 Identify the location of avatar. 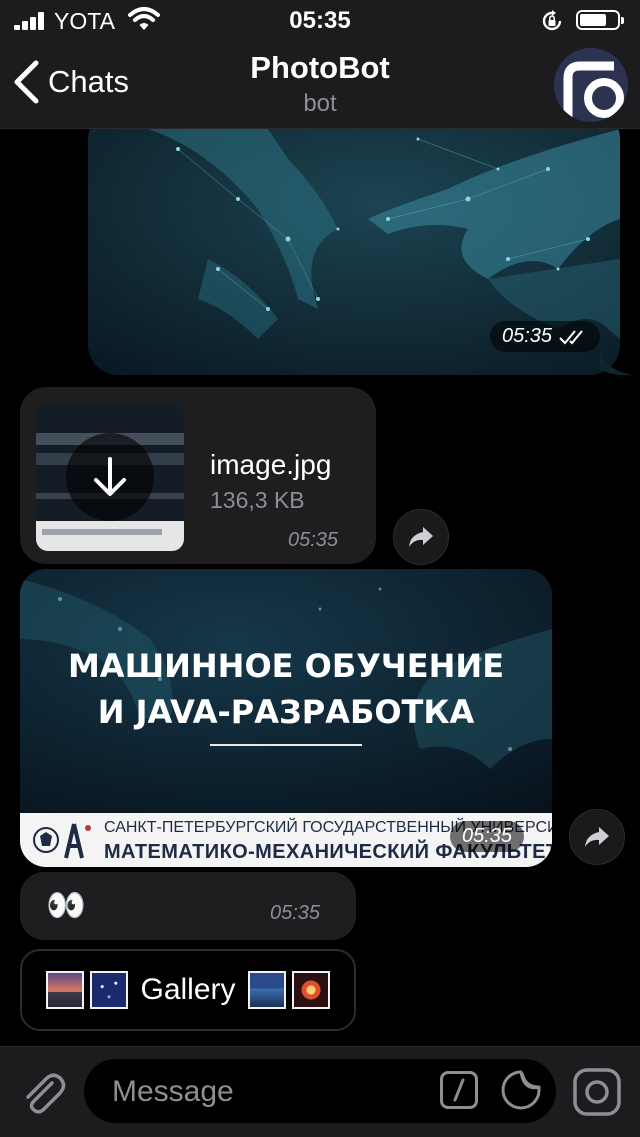
(591, 85).